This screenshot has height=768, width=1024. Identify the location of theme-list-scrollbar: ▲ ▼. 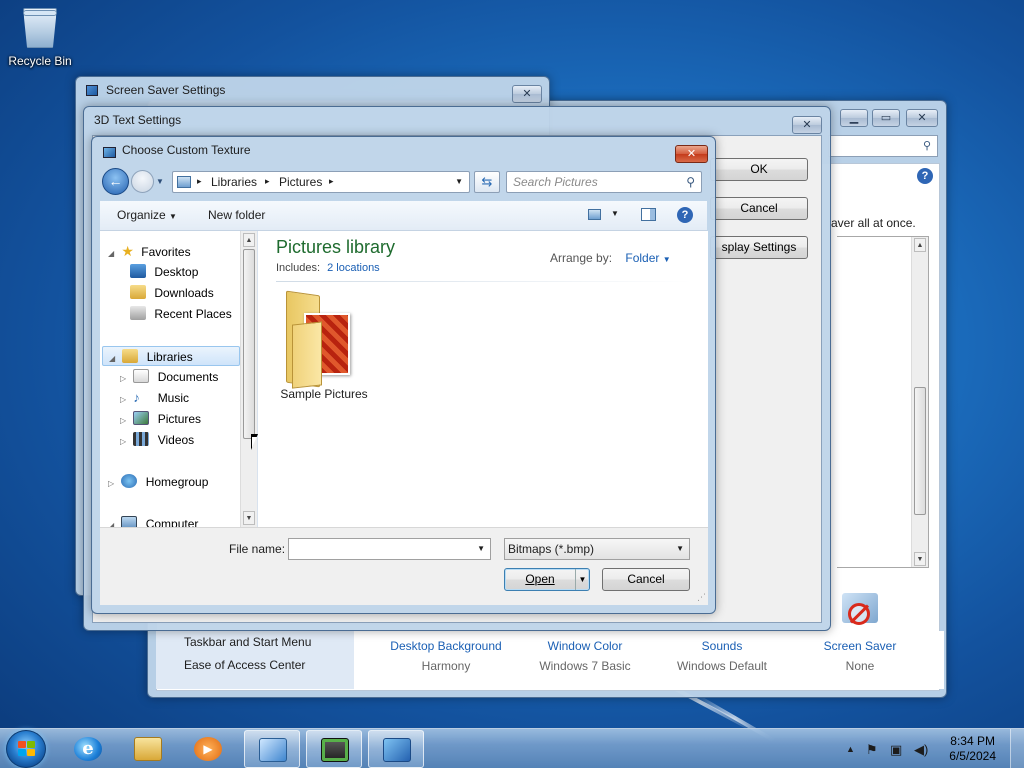
(919, 402).